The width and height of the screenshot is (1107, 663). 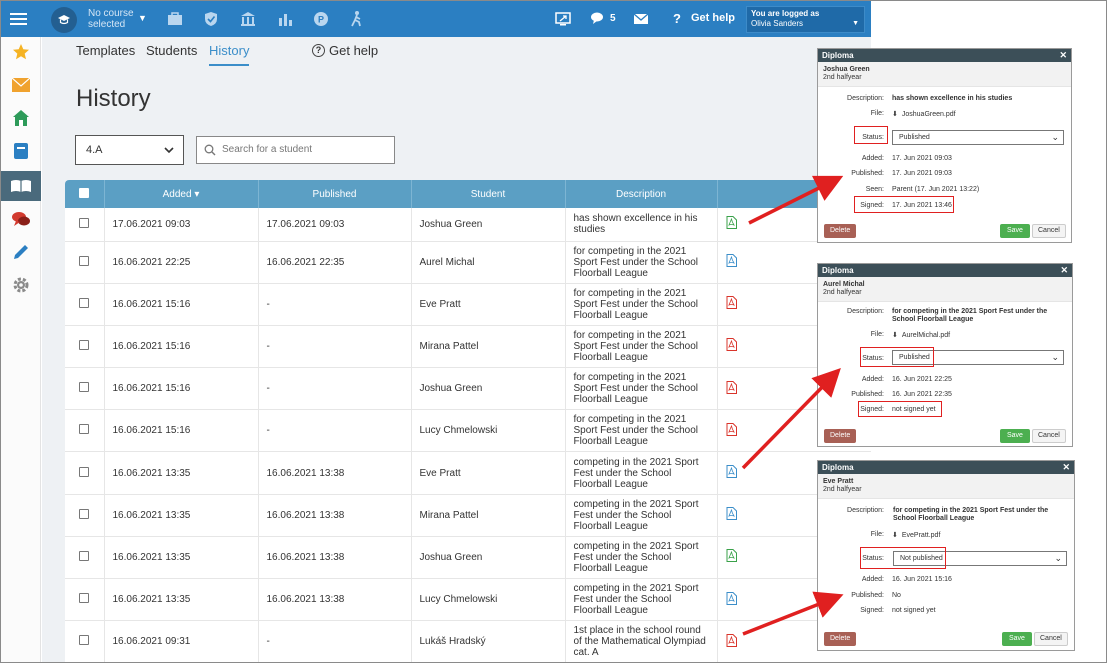 What do you see at coordinates (18, 18) in the screenshot?
I see `menu-icon` at bounding box center [18, 18].